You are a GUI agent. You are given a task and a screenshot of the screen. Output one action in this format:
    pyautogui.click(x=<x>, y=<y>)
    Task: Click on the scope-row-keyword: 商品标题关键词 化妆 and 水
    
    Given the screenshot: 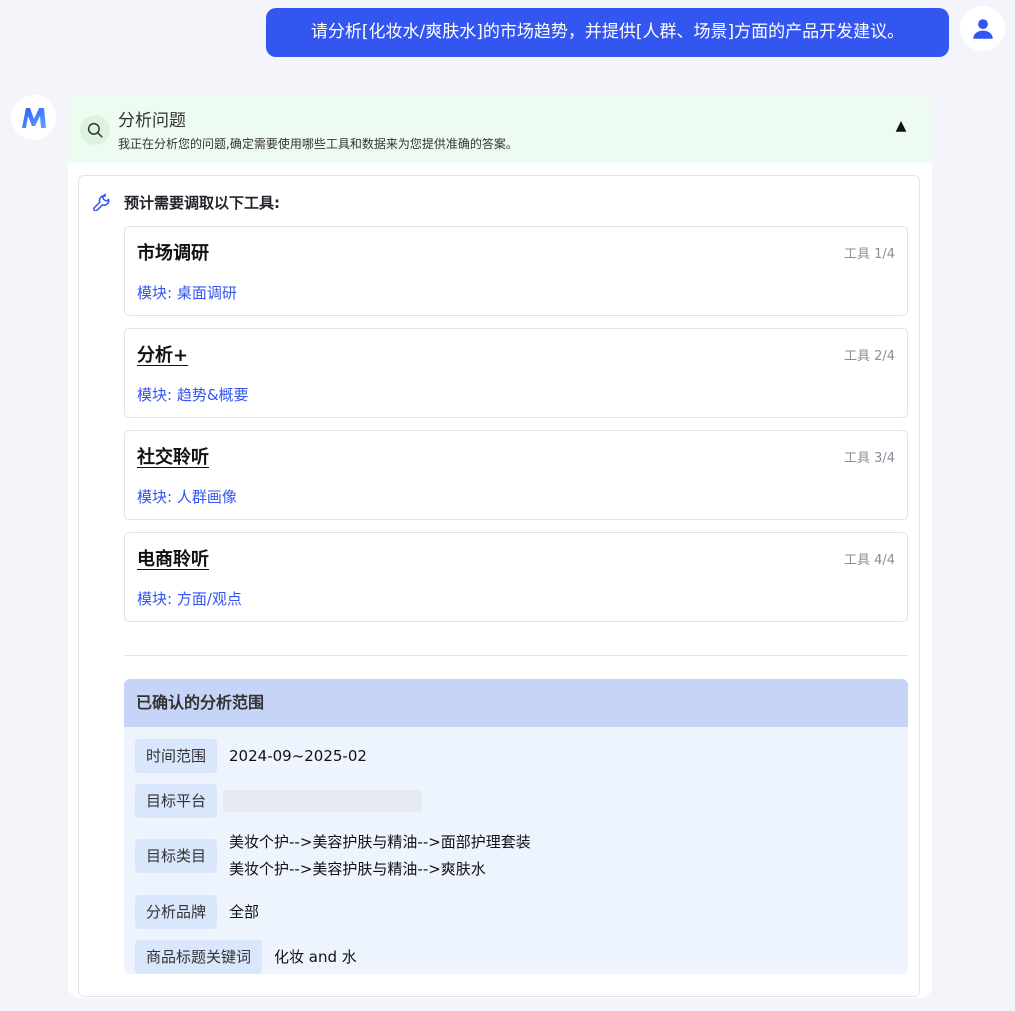 What is the action you would take?
    pyautogui.click(x=246, y=957)
    